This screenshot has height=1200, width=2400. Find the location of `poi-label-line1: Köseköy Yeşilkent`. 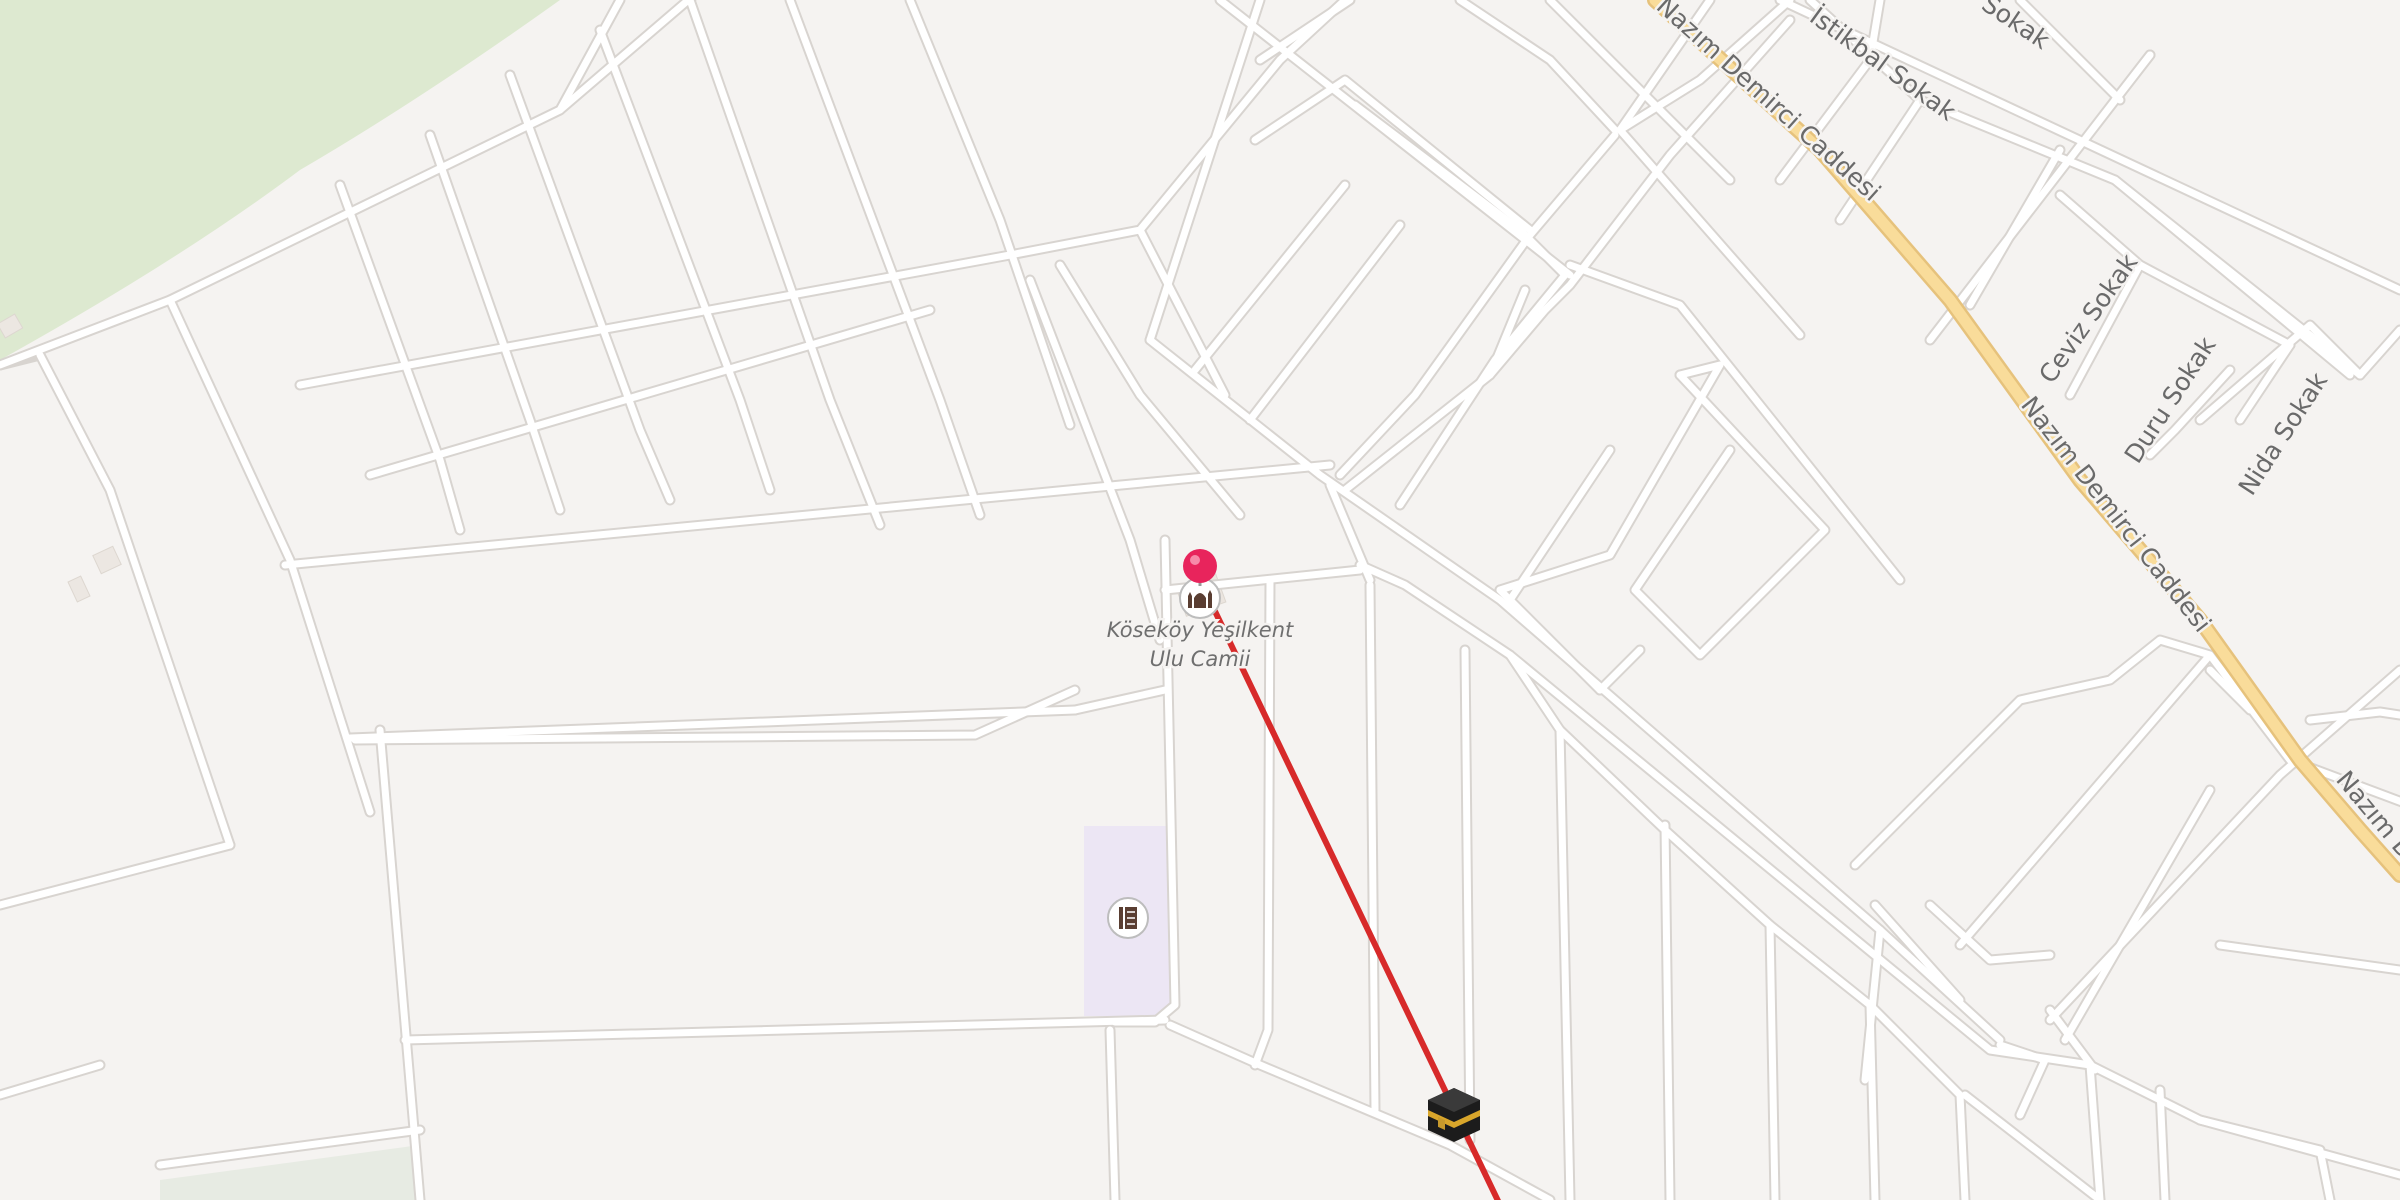

poi-label-line1: Köseköy Yeşilkent is located at coordinates (1200, 630).